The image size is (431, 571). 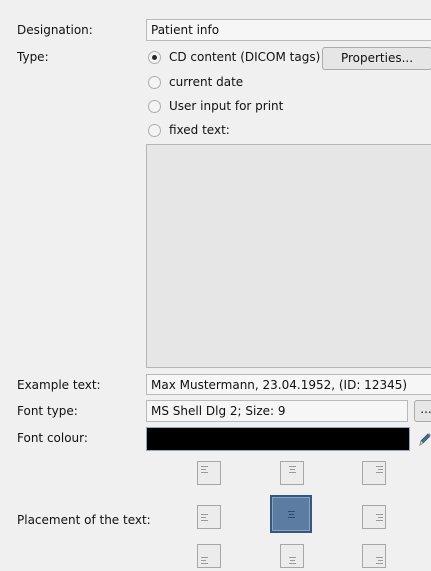 What do you see at coordinates (84, 520) in the screenshot?
I see `placement-label: Placement of the text:` at bounding box center [84, 520].